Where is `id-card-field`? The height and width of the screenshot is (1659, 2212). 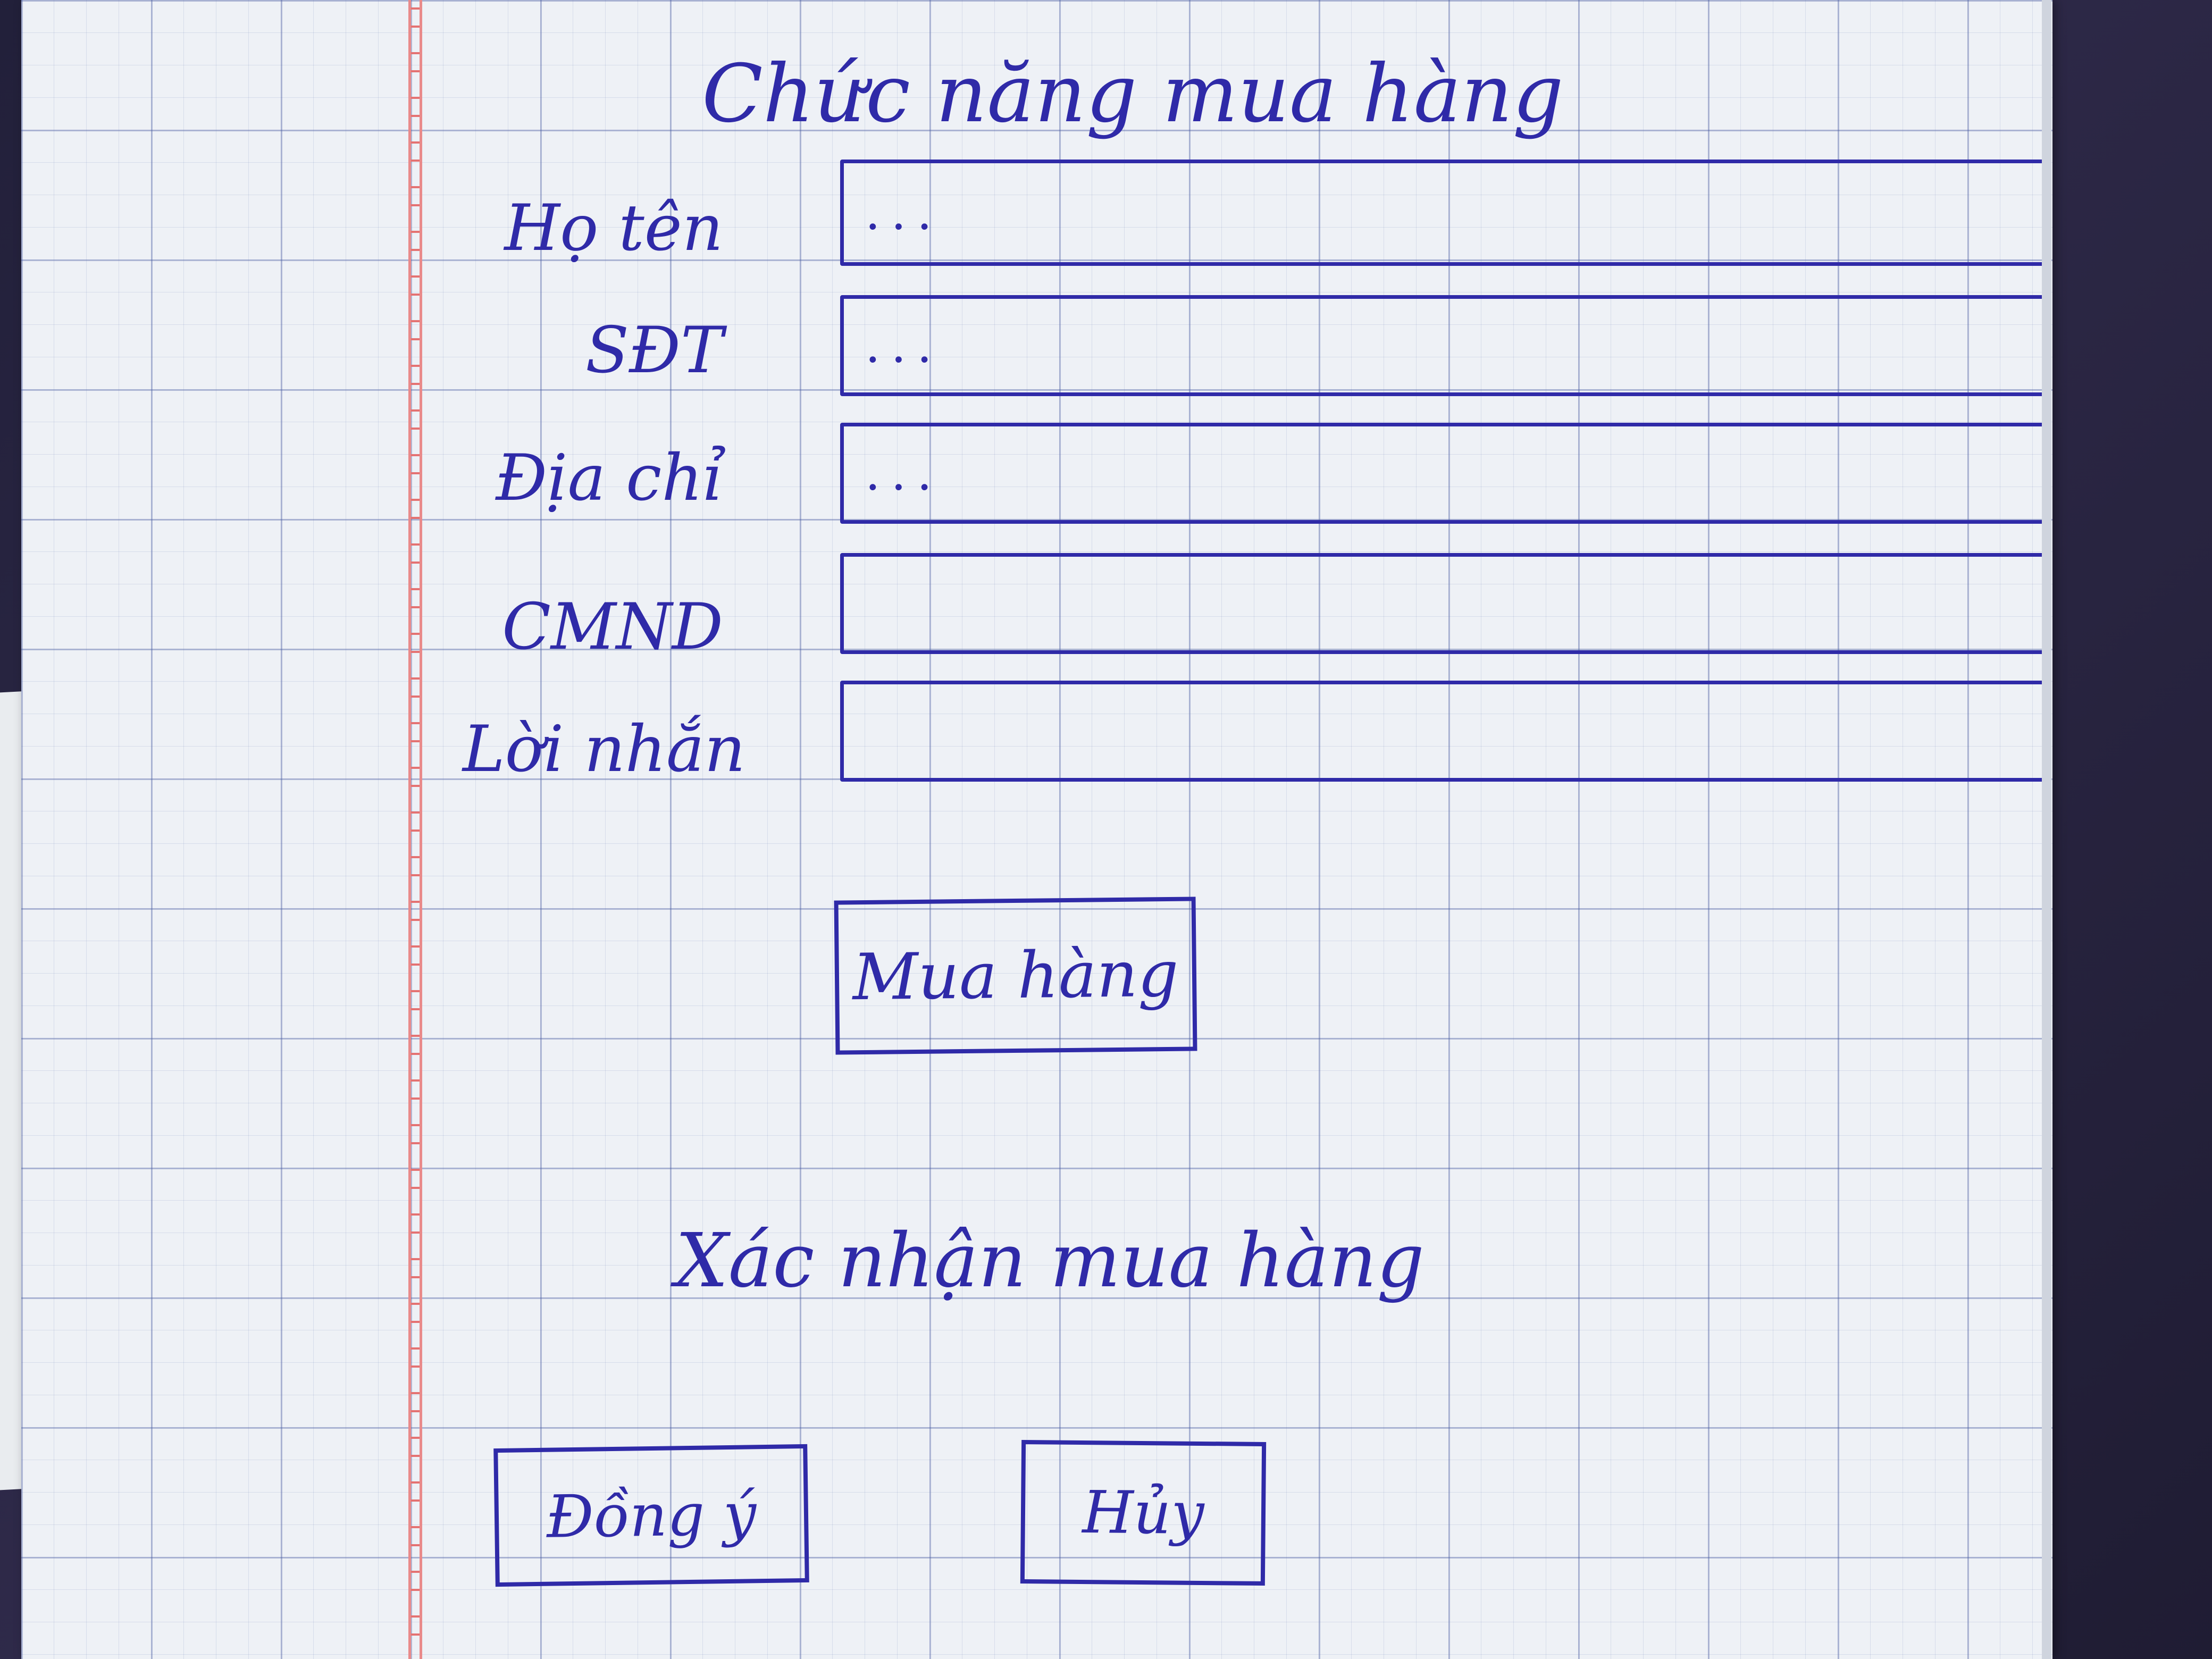 id-card-field is located at coordinates (1443, 603).